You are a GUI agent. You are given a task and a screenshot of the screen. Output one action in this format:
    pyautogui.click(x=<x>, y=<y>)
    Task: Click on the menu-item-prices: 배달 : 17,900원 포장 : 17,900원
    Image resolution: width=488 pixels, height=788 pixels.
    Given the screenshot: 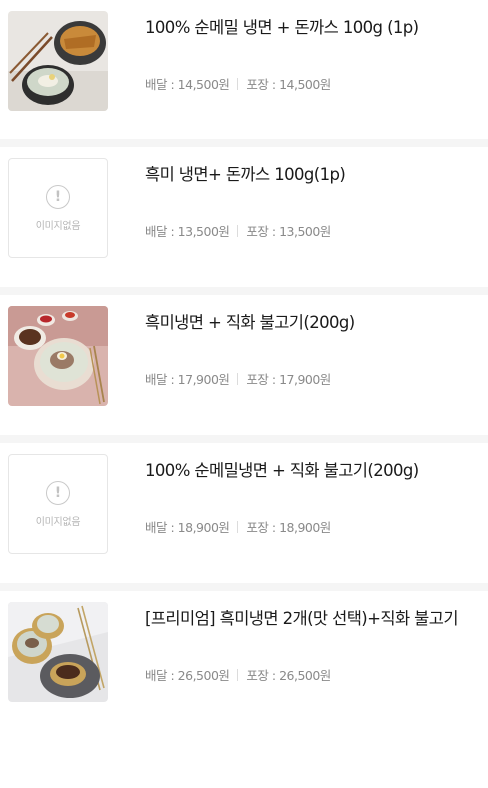 What is the action you would take?
    pyautogui.click(x=238, y=378)
    